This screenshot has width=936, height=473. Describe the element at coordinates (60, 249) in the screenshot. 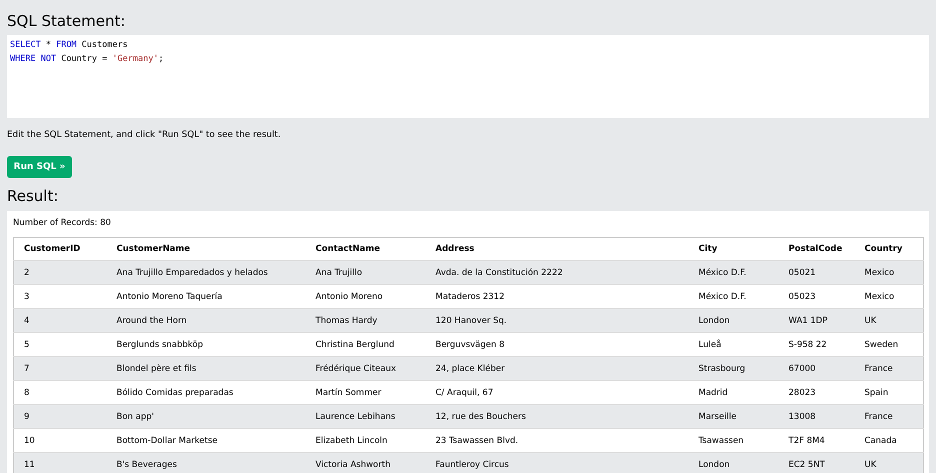

I see `column-header: CustomerID` at that location.